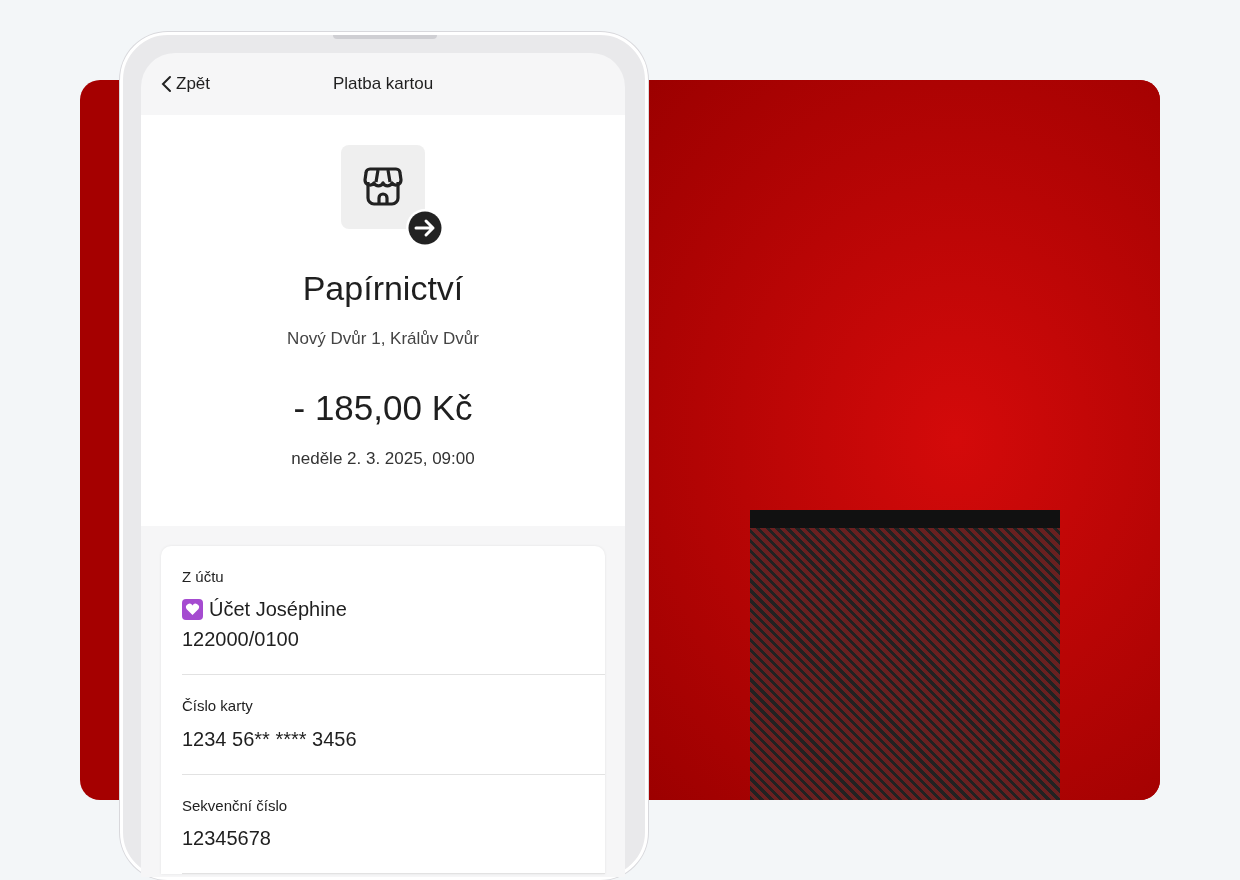  Describe the element at coordinates (269, 739) in the screenshot. I see `detail-value: 1234 56** **** 3456` at that location.